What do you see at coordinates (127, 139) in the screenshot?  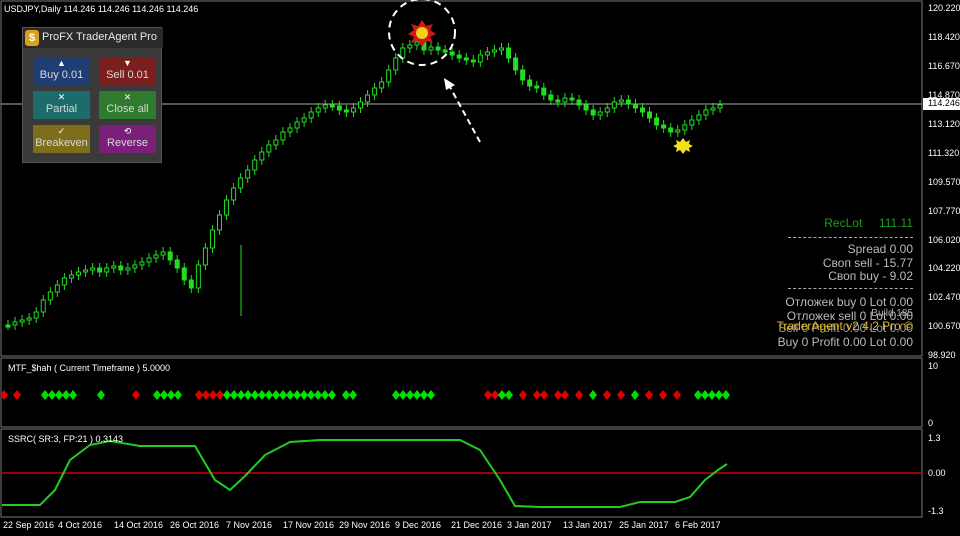 I see `reverse-button: ⟲ Reverse` at bounding box center [127, 139].